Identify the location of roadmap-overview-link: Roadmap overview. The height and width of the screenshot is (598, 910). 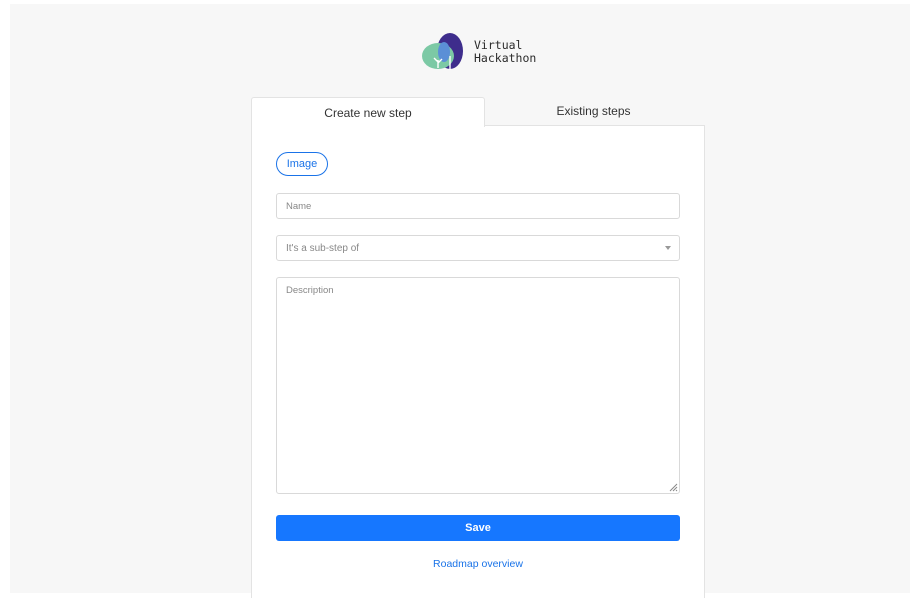
(478, 564).